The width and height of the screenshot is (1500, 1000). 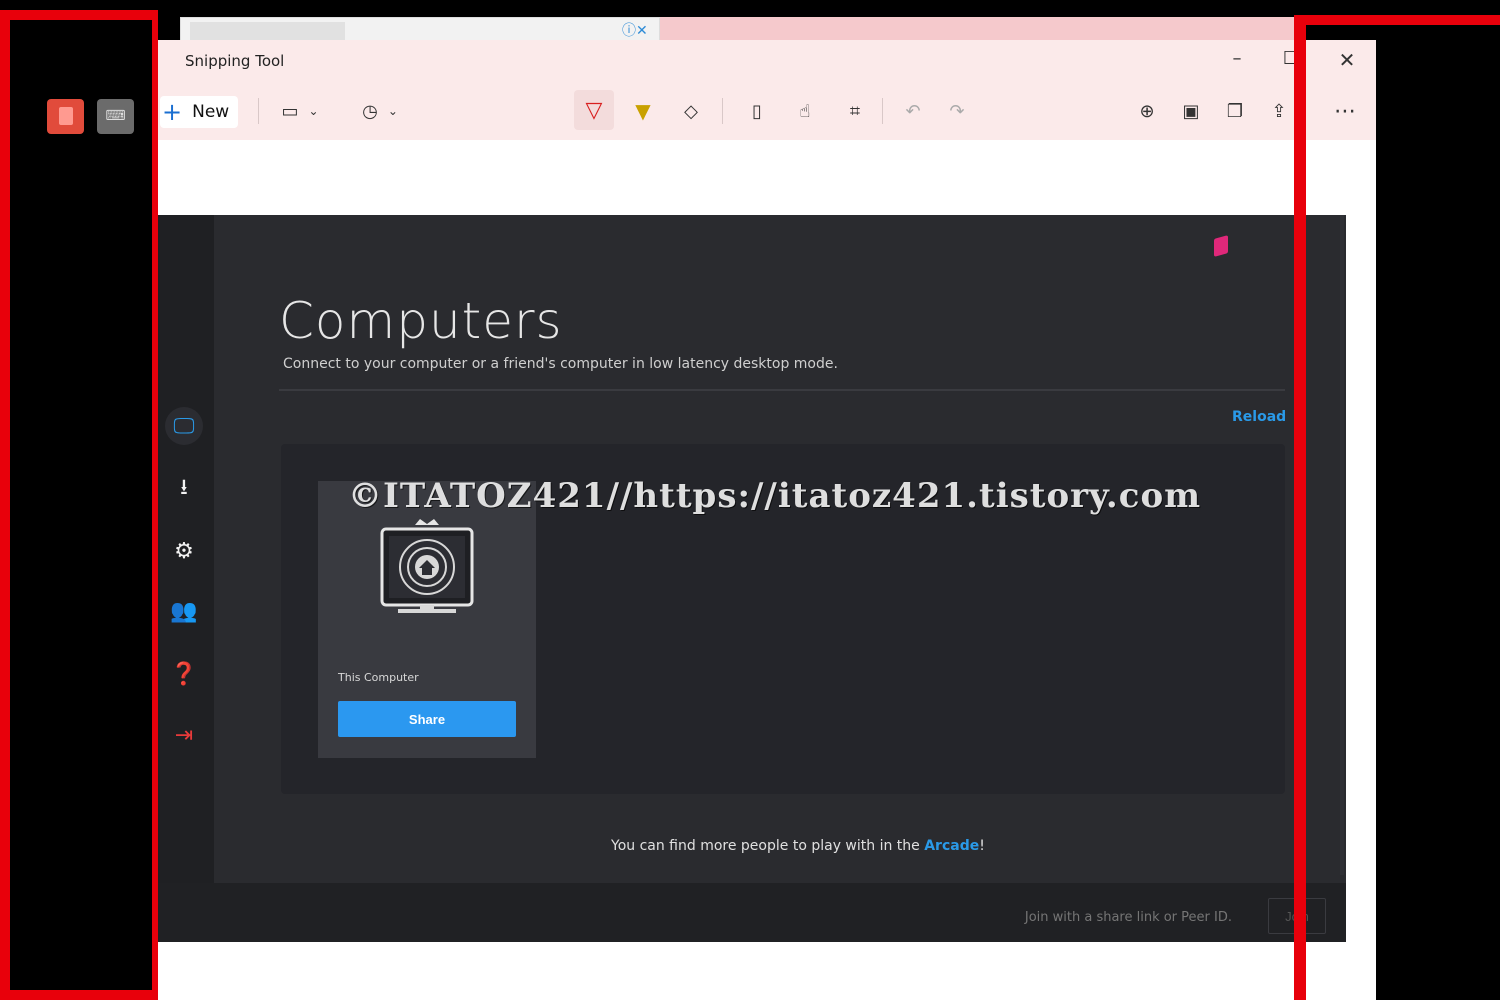 I want to click on help-icon: ❓, so click(x=184, y=674).